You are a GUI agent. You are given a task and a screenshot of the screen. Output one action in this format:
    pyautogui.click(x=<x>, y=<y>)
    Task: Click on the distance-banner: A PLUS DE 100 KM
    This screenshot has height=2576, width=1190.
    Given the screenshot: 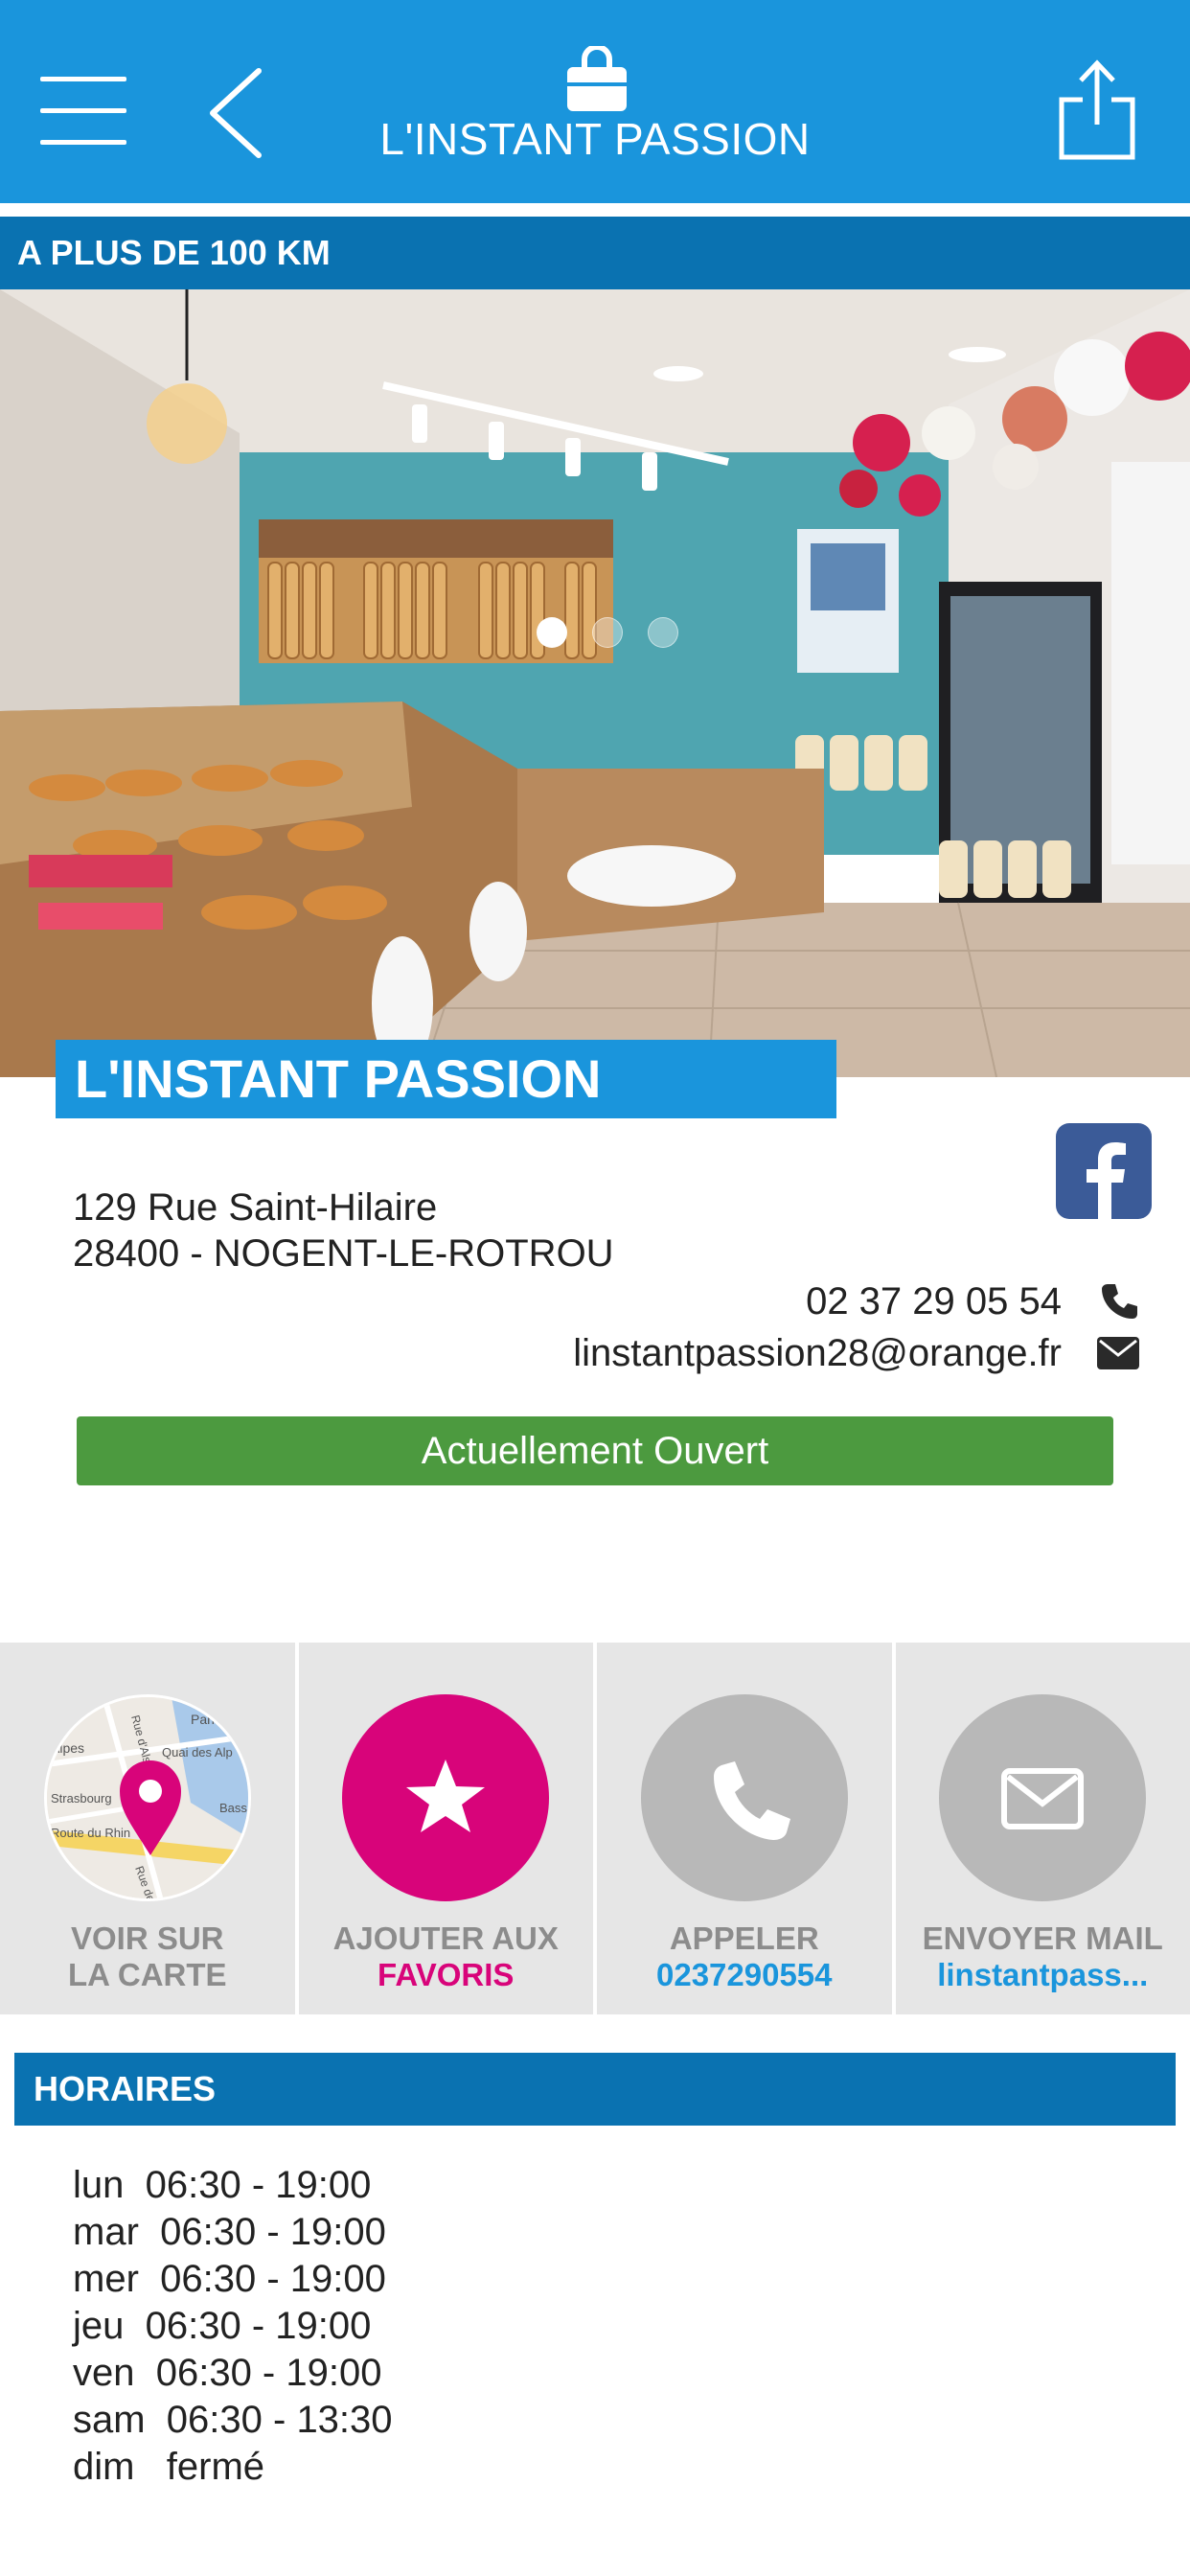 What is the action you would take?
    pyautogui.click(x=595, y=253)
    